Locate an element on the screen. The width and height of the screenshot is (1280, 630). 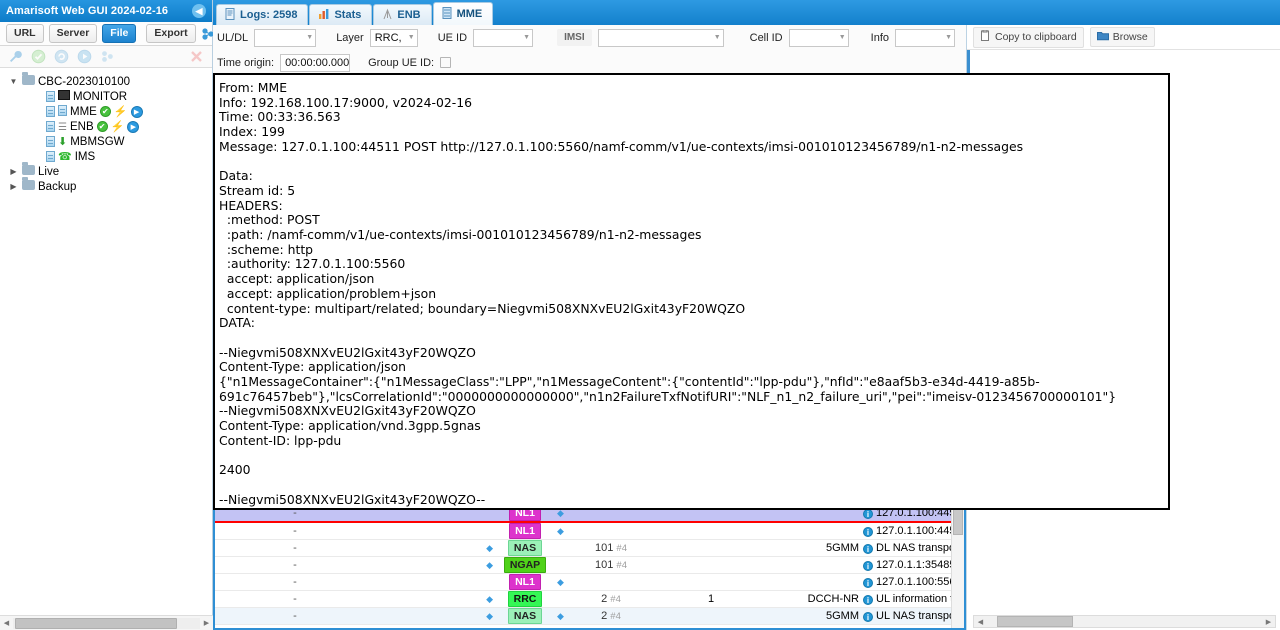
log-table-vscrollbar is located at coordinates (957, 566).